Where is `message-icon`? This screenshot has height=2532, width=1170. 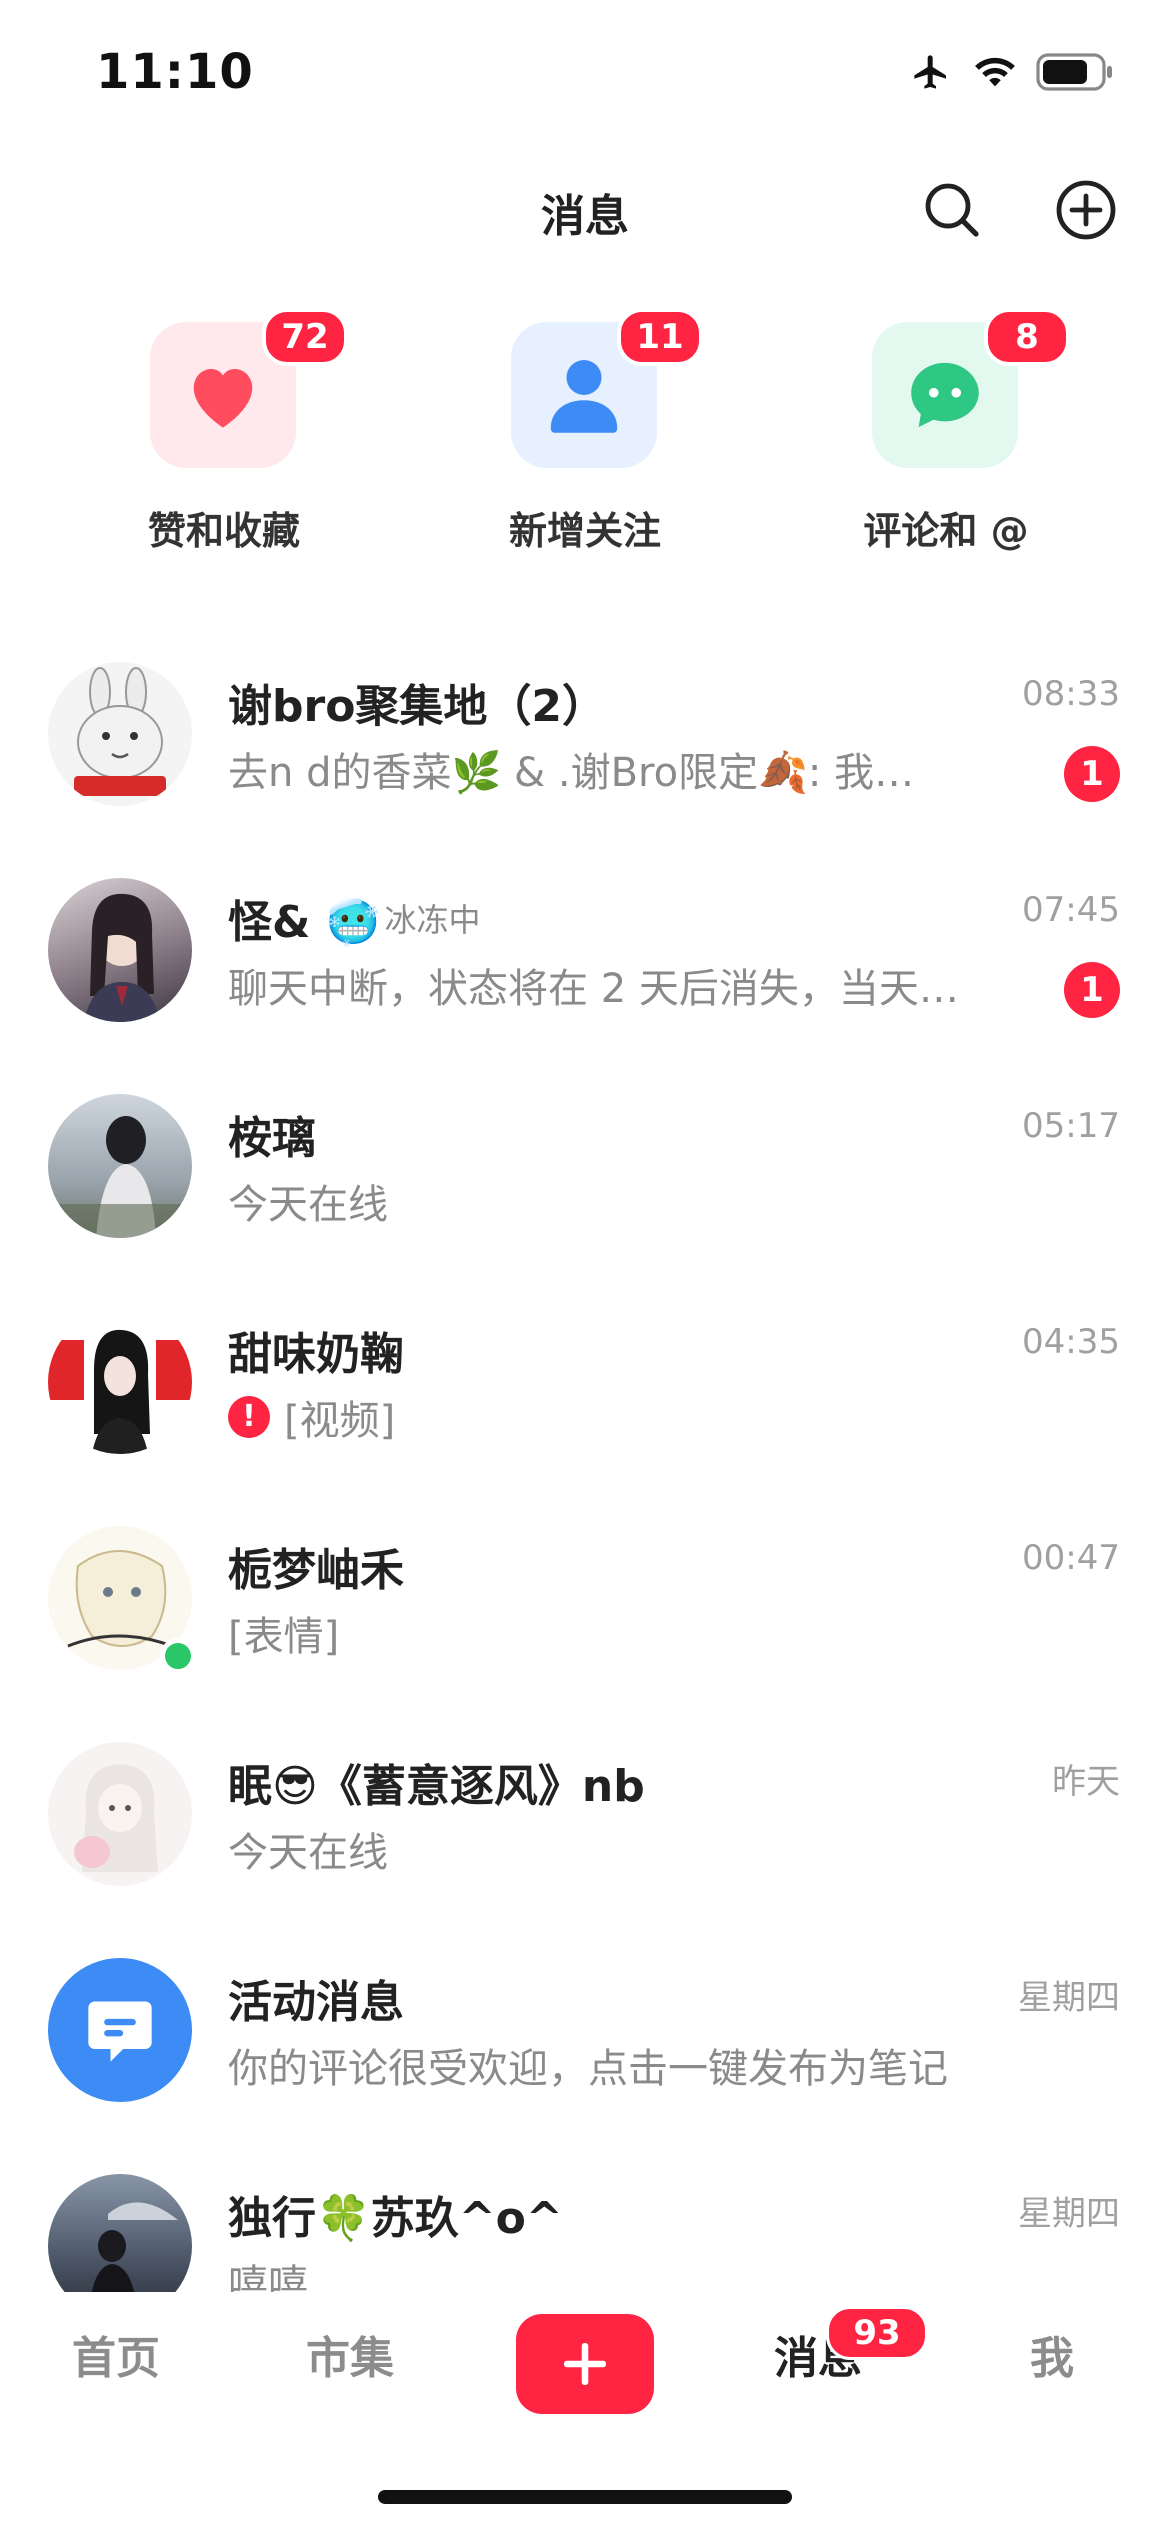 message-icon is located at coordinates (120, 2031).